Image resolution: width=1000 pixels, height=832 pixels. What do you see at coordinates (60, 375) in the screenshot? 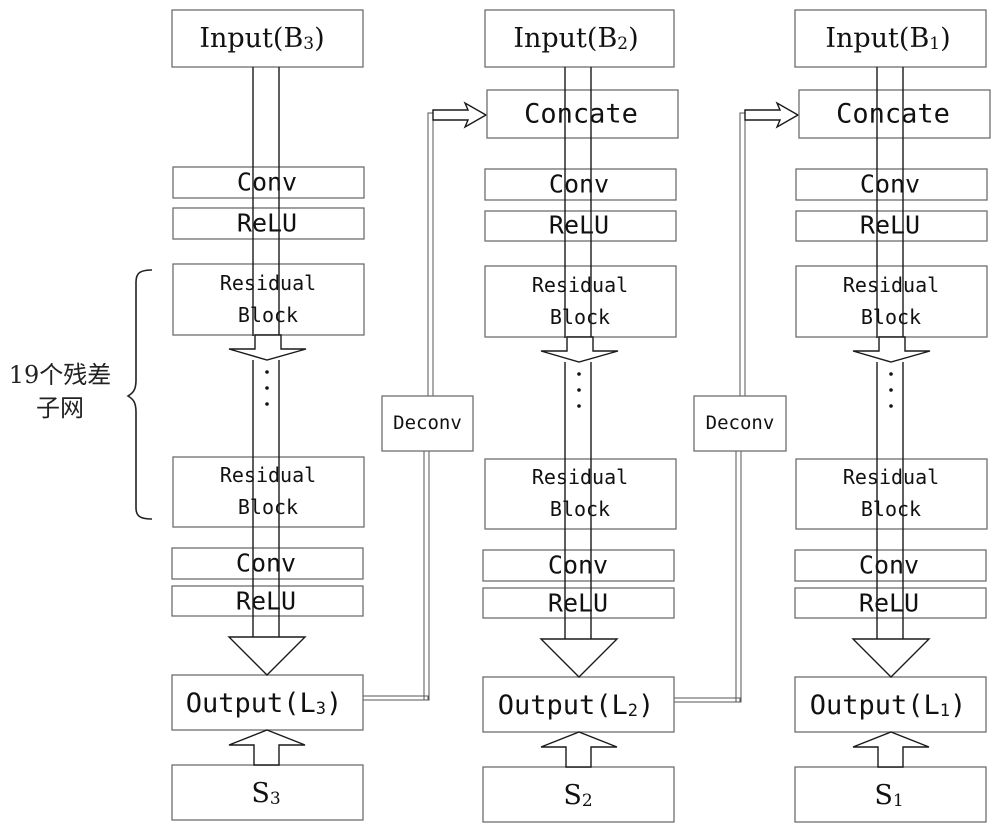
I see `annotation-line-1: 19个残差` at bounding box center [60, 375].